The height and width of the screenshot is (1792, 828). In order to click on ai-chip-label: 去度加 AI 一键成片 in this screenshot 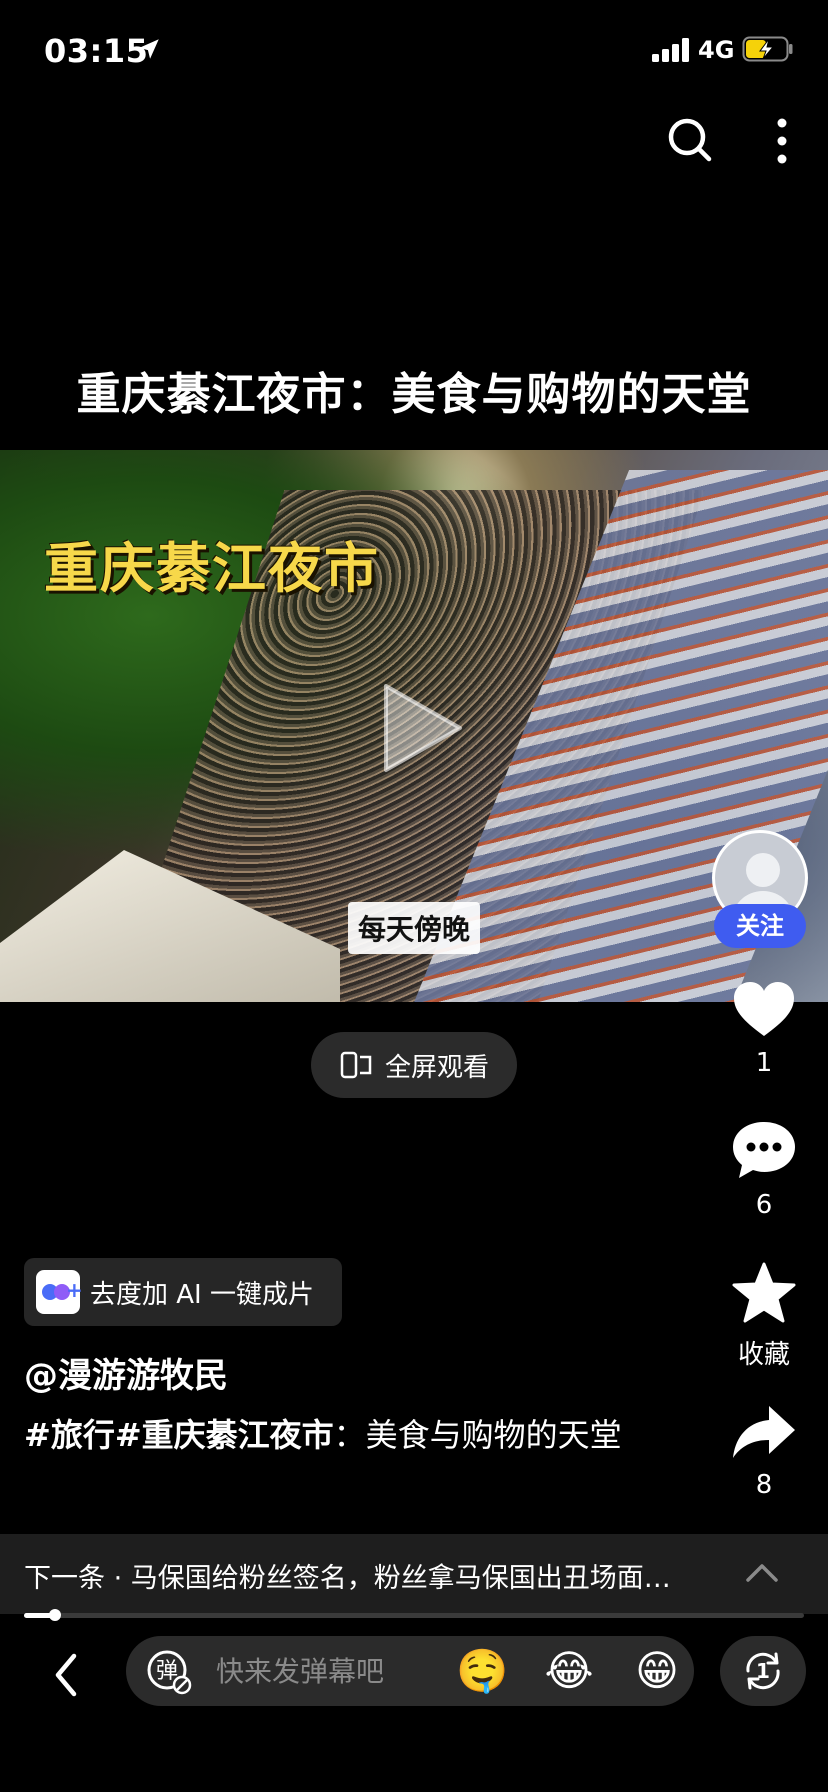, I will do `click(202, 1294)`.